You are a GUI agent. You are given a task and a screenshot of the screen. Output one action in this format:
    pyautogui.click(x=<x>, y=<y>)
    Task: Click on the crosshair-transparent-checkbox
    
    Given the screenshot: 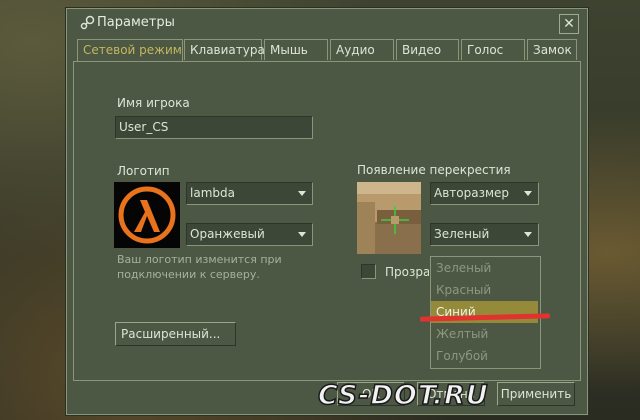 What is the action you would take?
    pyautogui.click(x=368, y=271)
    